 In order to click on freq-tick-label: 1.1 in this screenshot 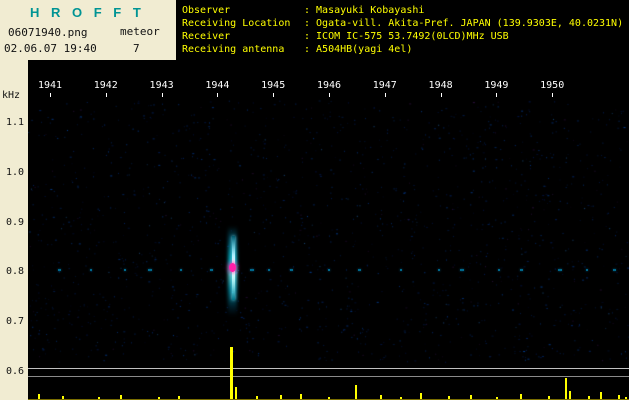, I will do `click(14, 122)`.